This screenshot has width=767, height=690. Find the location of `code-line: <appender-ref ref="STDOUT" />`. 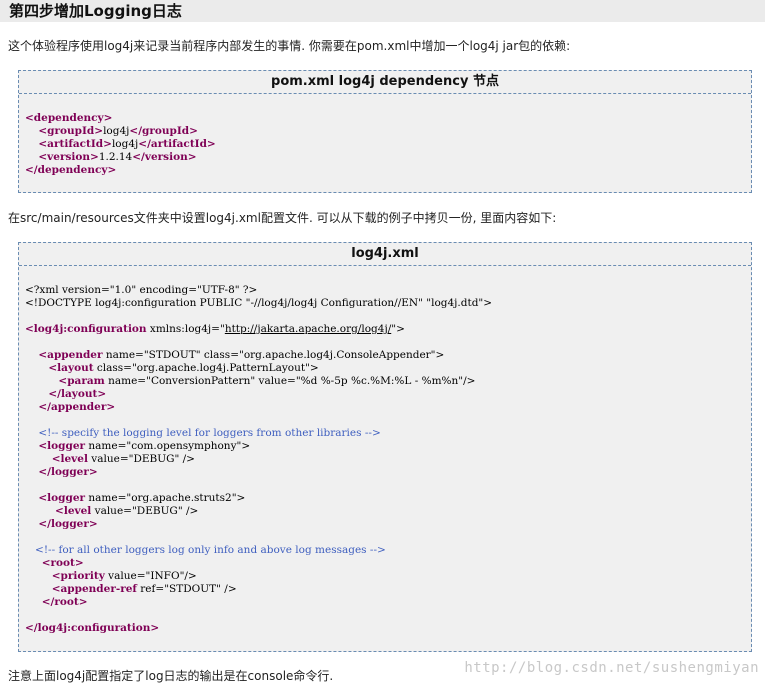

code-line: <appender-ref ref="STDOUT" /> is located at coordinates (258, 589).